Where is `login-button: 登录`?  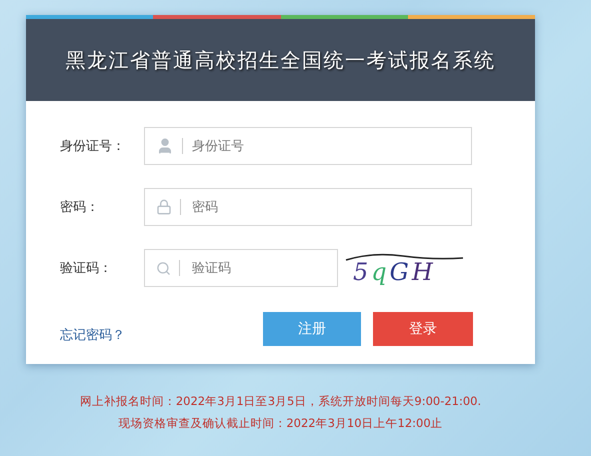 login-button: 登录 is located at coordinates (423, 329).